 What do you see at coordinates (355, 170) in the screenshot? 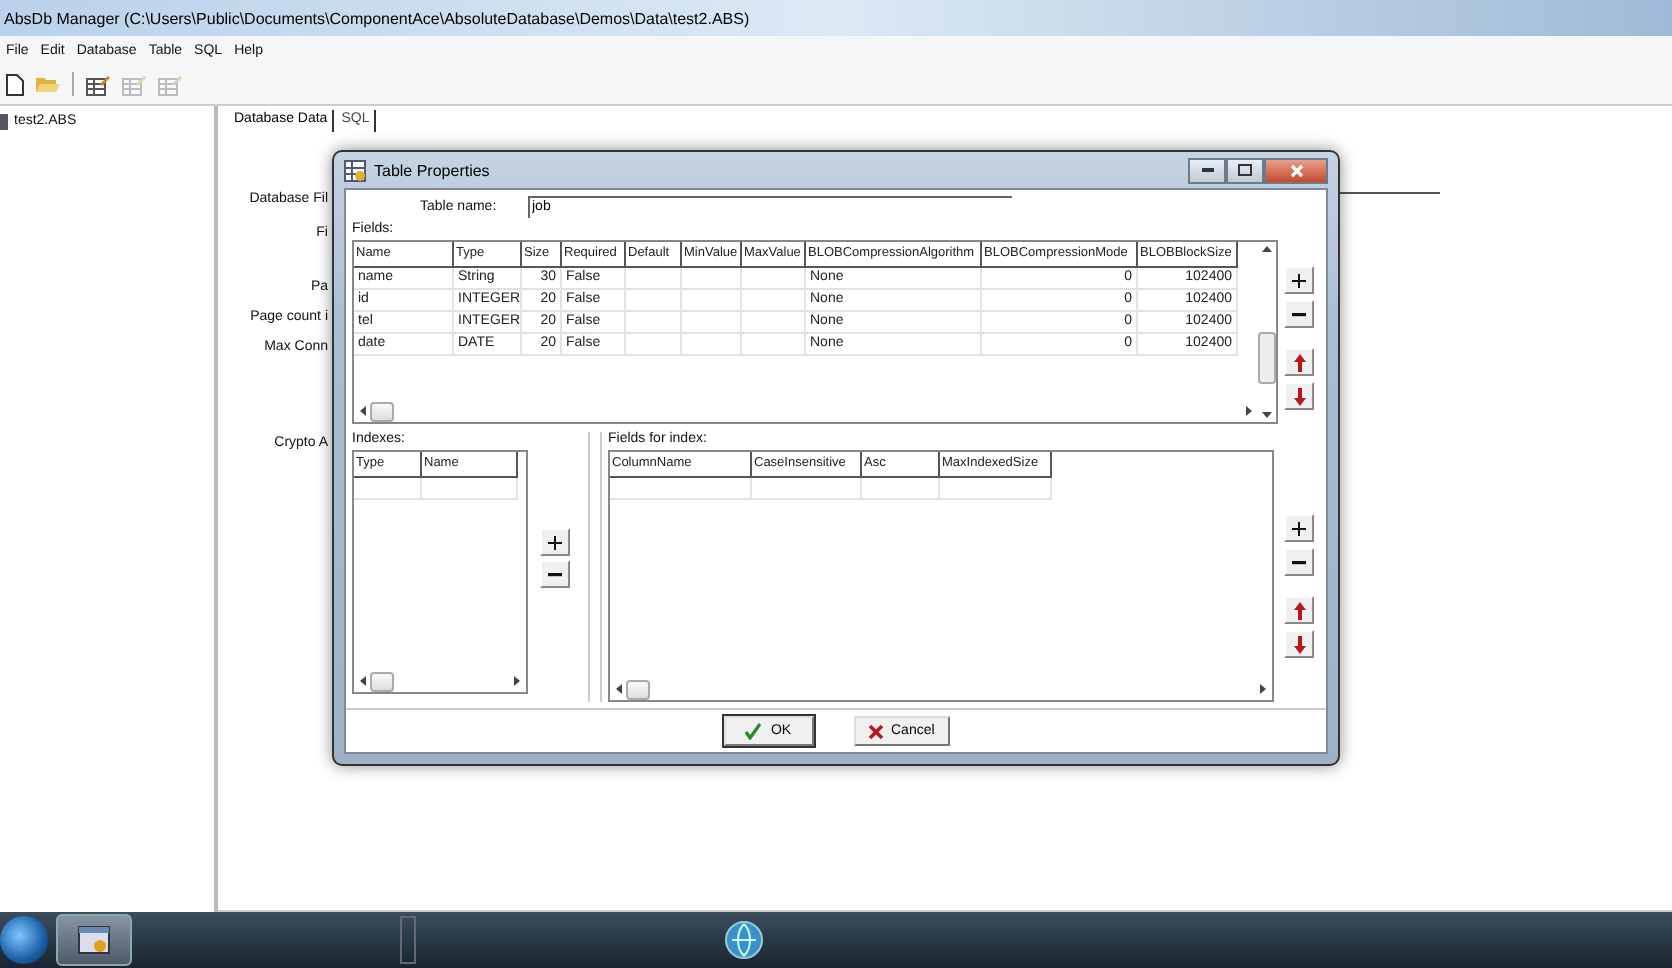
I see `table-icon` at bounding box center [355, 170].